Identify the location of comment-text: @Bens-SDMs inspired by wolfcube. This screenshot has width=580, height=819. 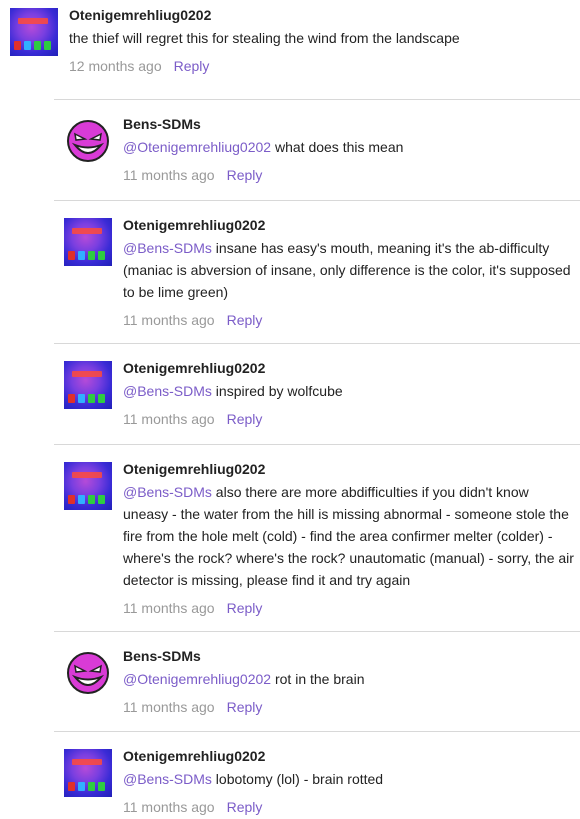
(349, 391).